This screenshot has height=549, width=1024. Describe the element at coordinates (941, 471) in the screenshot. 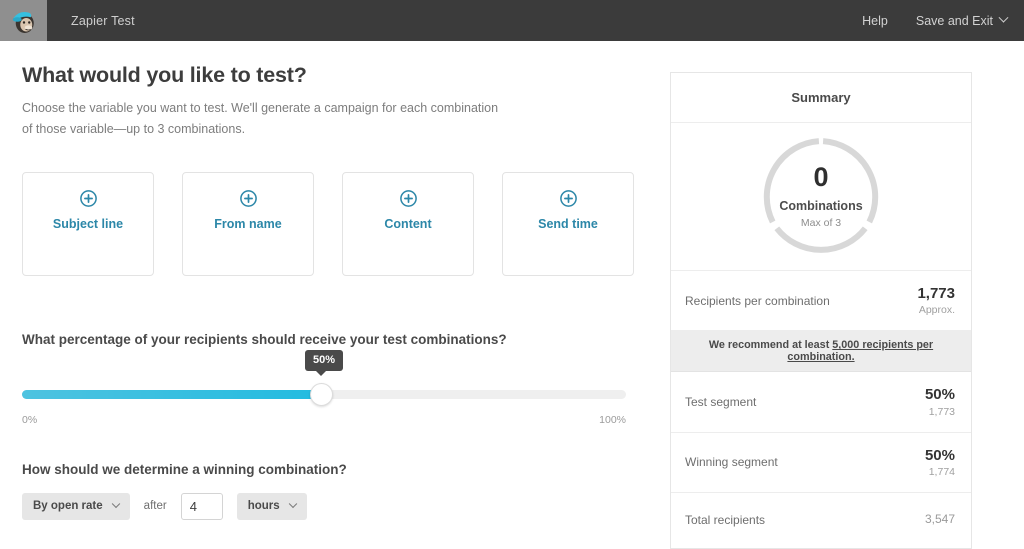

I see `summary-row-subvalue: 1,774` at that location.